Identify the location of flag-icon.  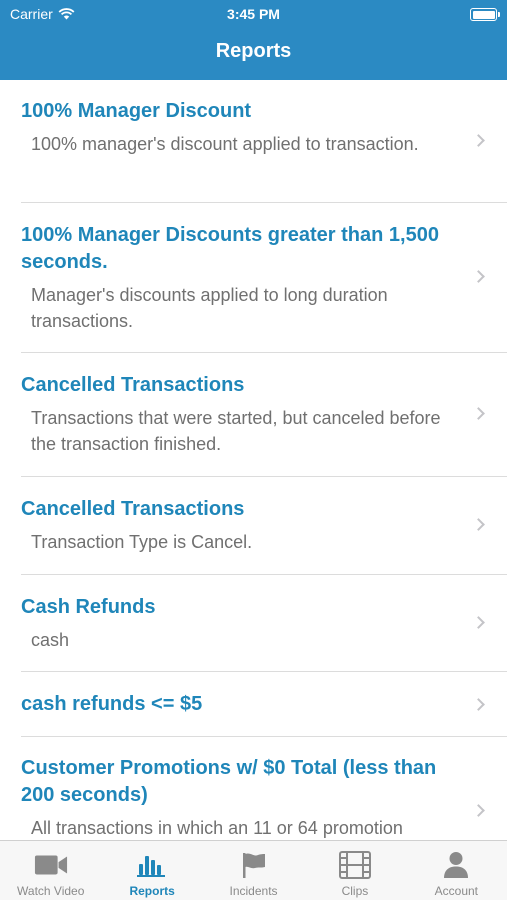
(254, 865).